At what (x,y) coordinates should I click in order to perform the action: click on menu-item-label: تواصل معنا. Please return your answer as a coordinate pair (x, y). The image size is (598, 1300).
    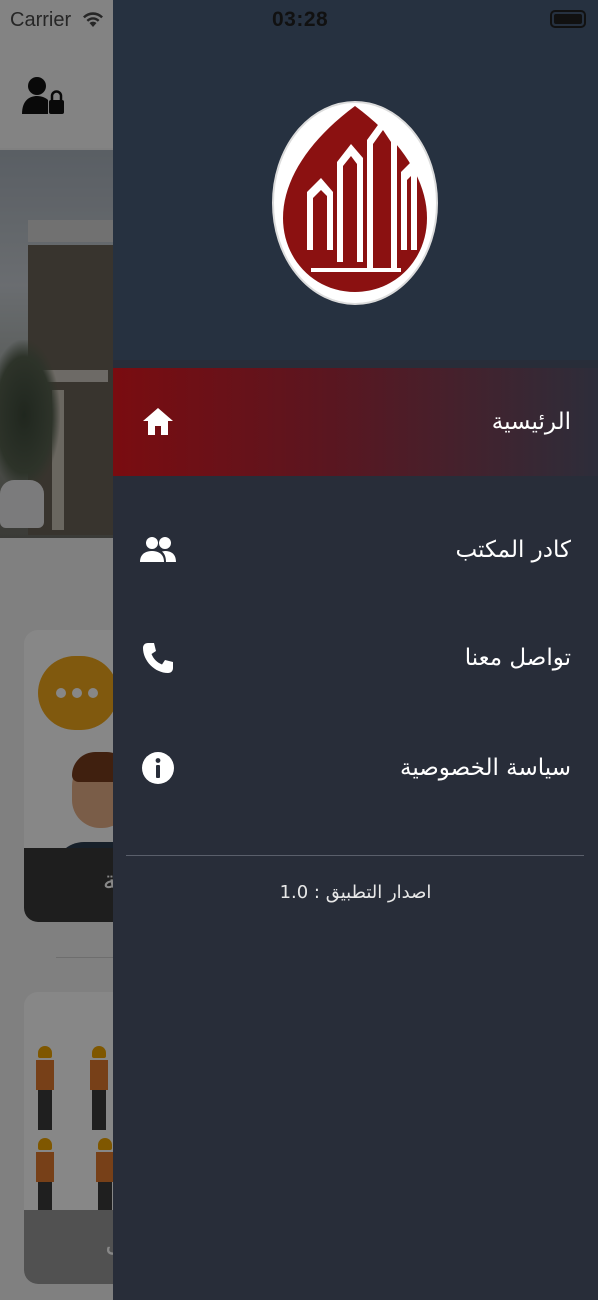
    Looking at the image, I should click on (517, 658).